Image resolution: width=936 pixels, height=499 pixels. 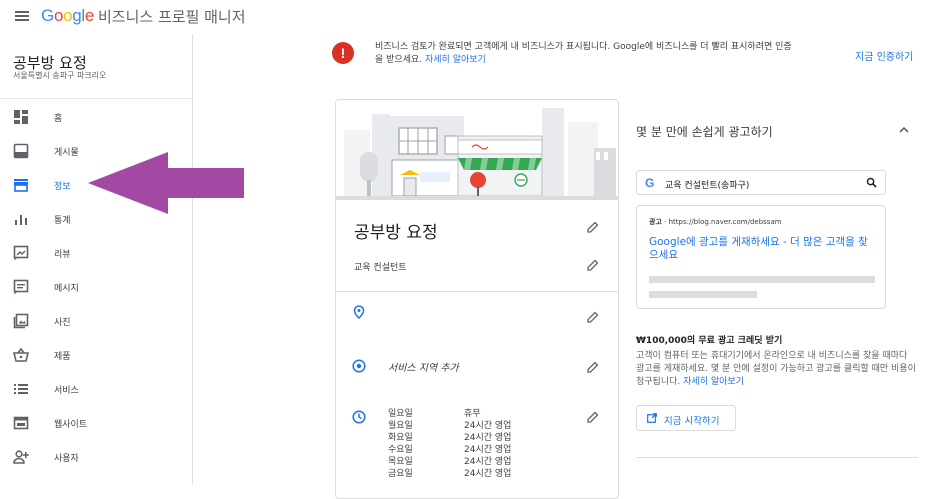 I want to click on top-bar: Google 비즈니스 프로필 매니저, so click(x=468, y=17).